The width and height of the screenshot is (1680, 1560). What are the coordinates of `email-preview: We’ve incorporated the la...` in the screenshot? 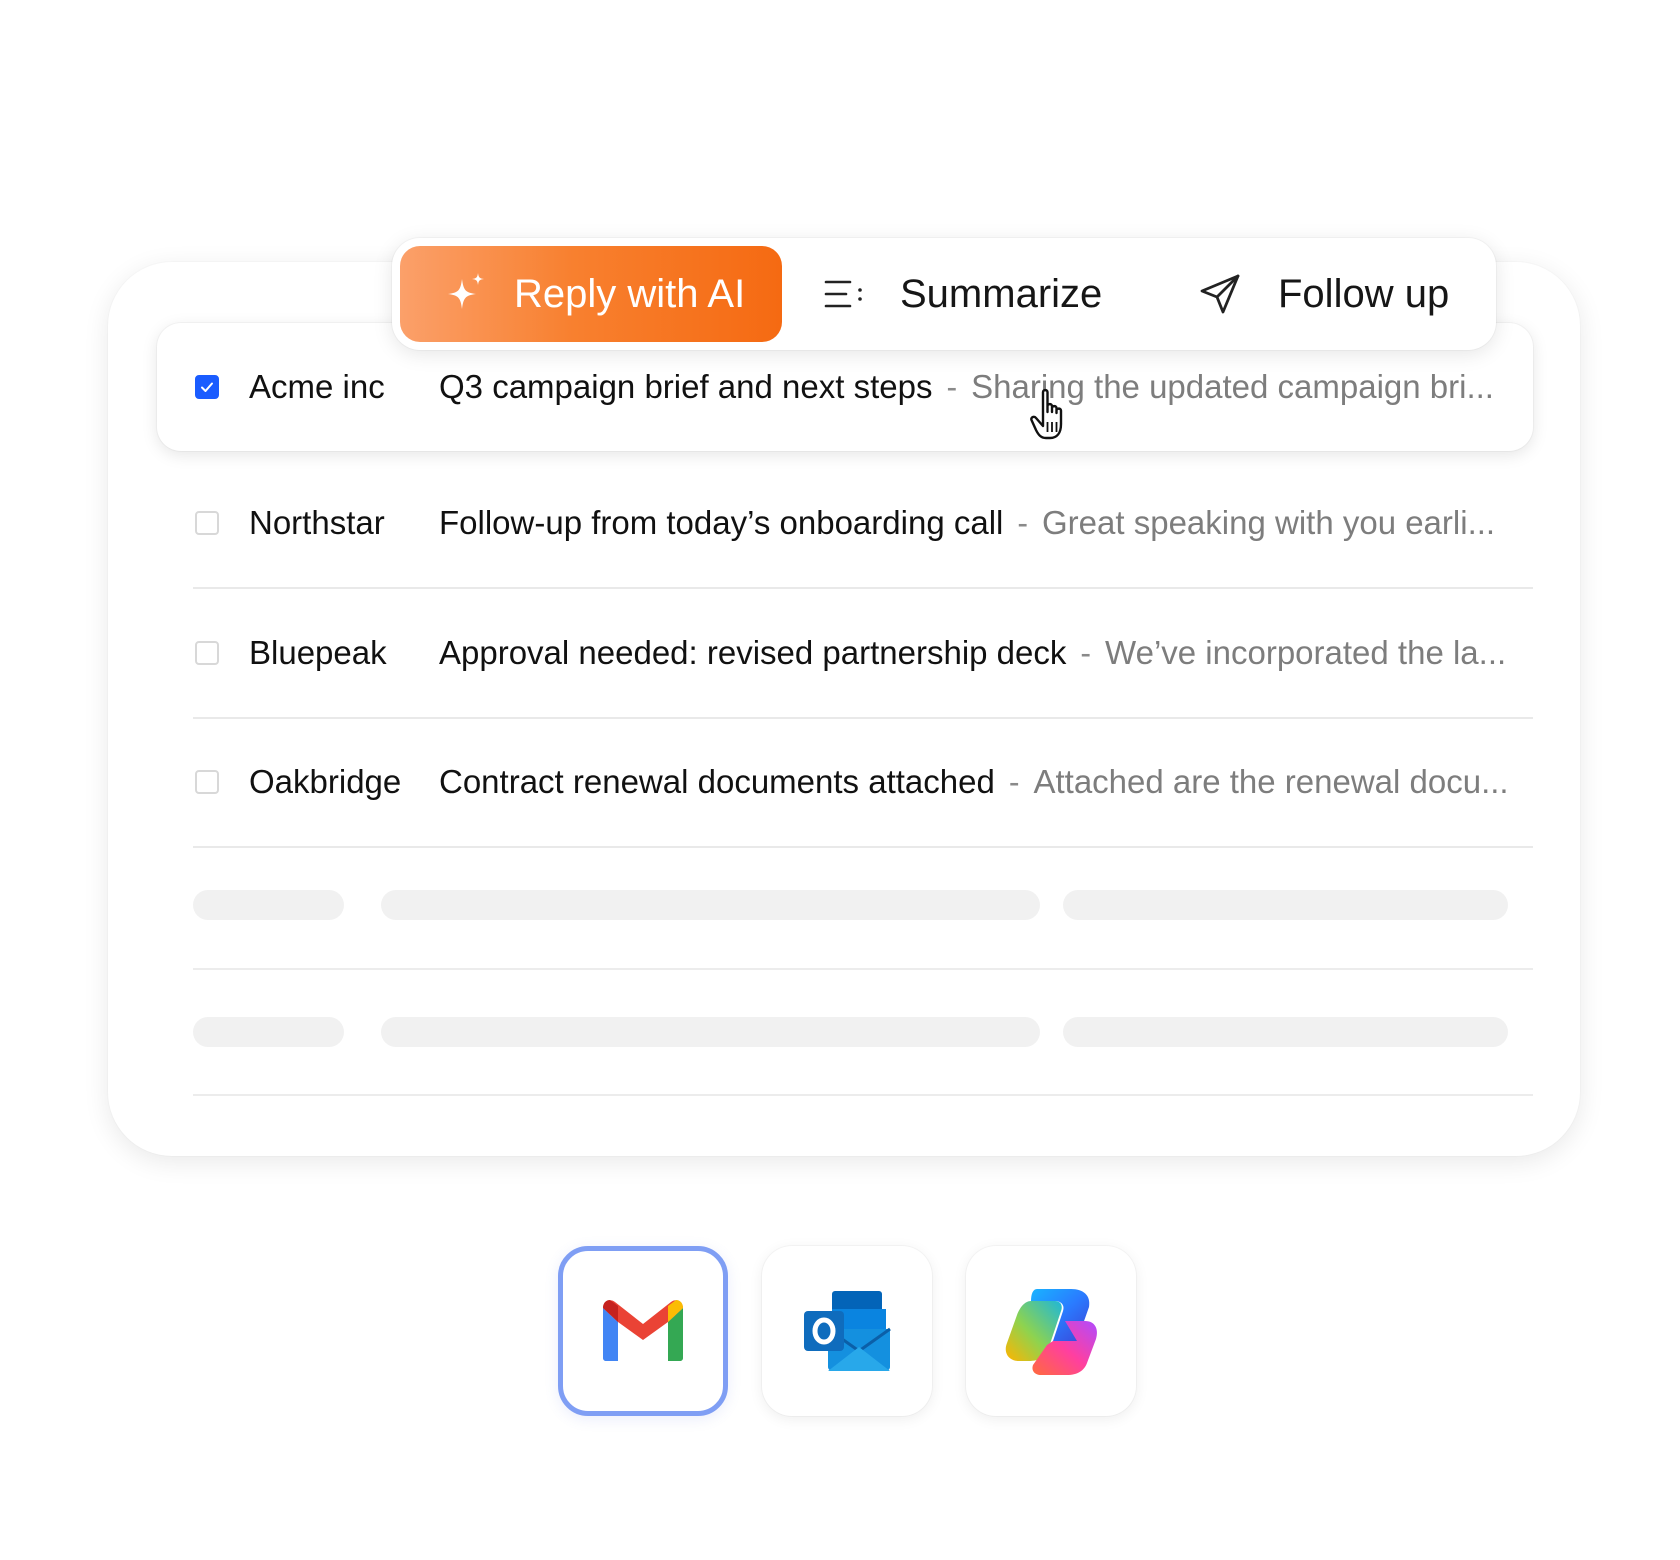 It's located at (1306, 652).